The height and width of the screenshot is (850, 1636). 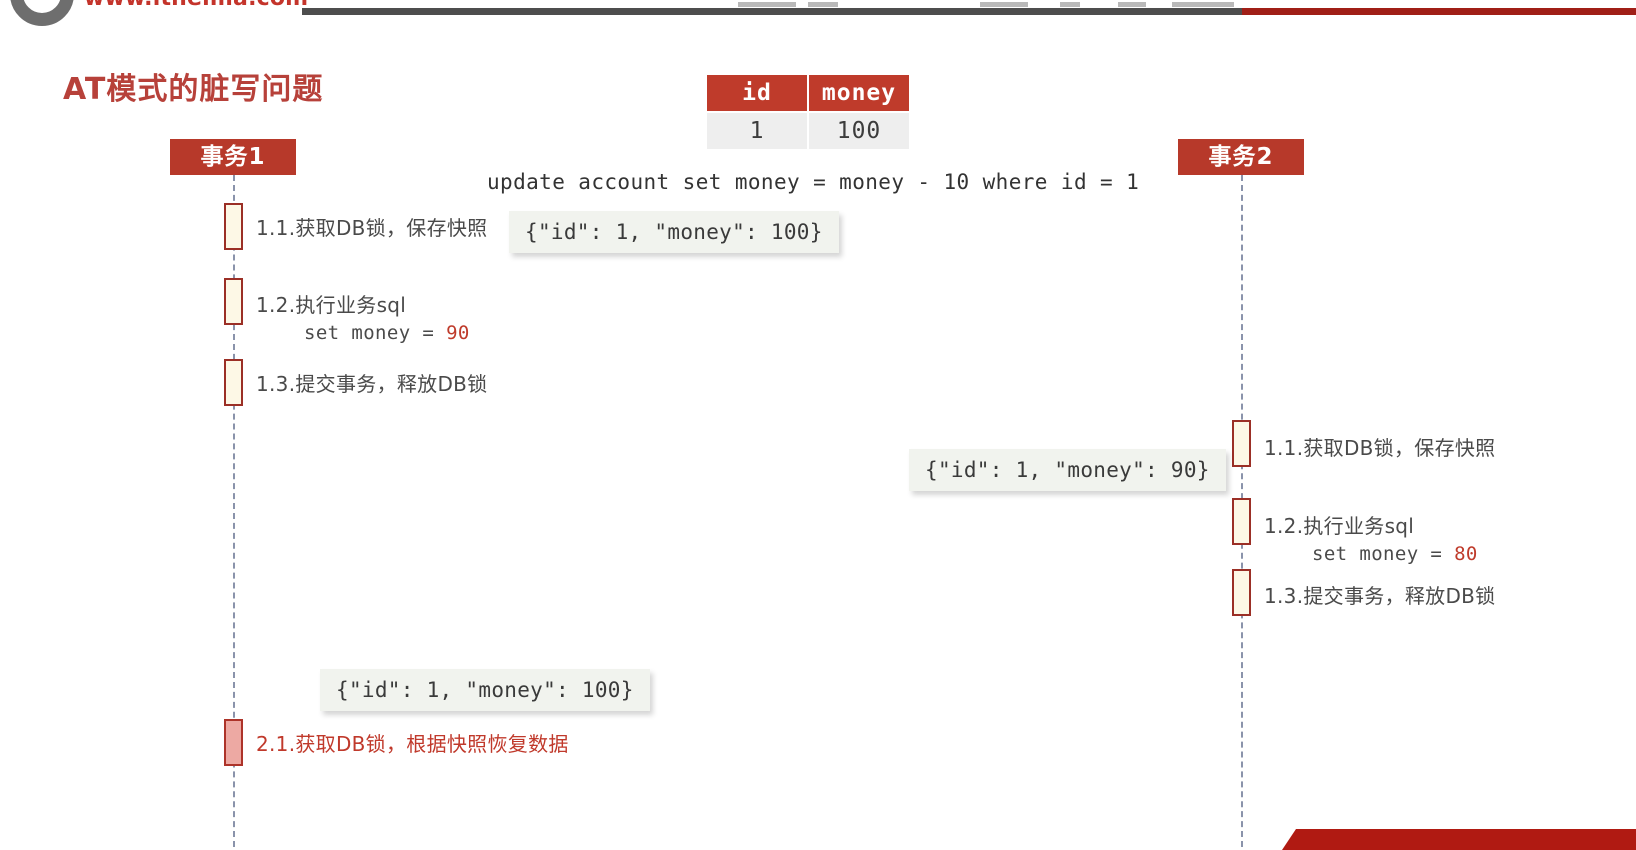 I want to click on activation-bar-tx2-step3, so click(x=1241, y=592).